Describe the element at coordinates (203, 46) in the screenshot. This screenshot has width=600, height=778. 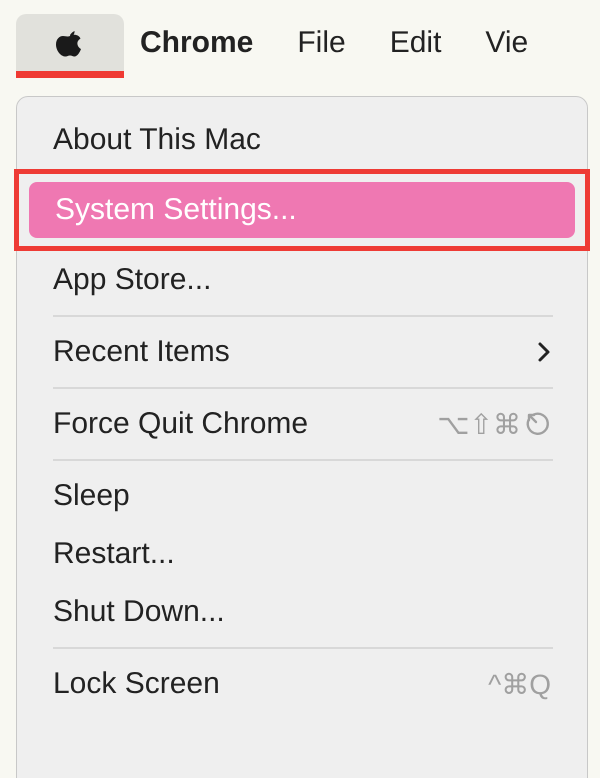
I see `menu-bar-item: Chrome` at that location.